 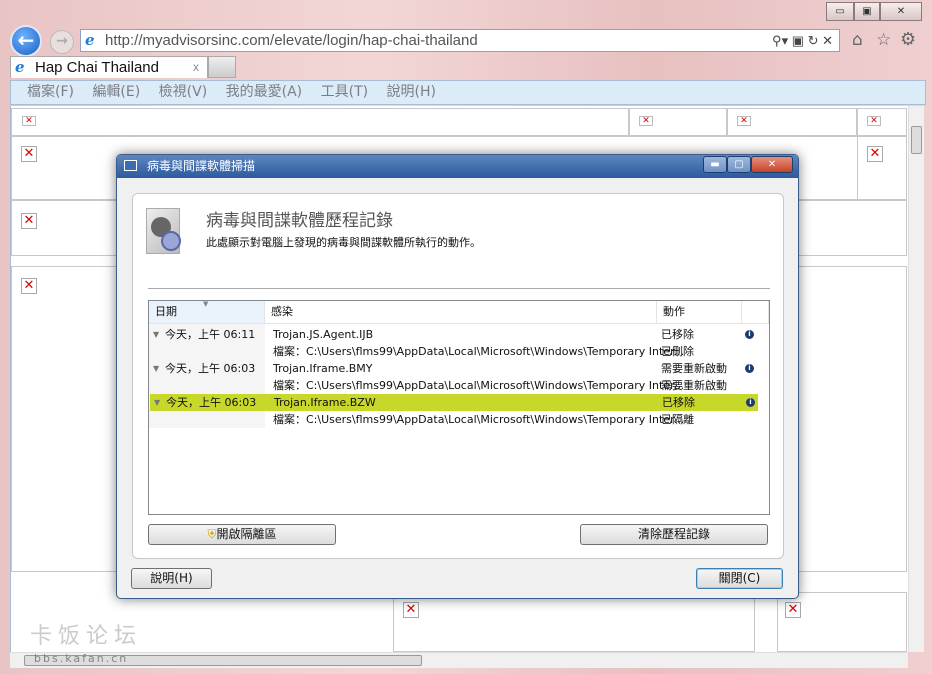 I want to click on tab-hap-chai-thailand: e Hap Chai Thailand x, so click(x=109, y=67).